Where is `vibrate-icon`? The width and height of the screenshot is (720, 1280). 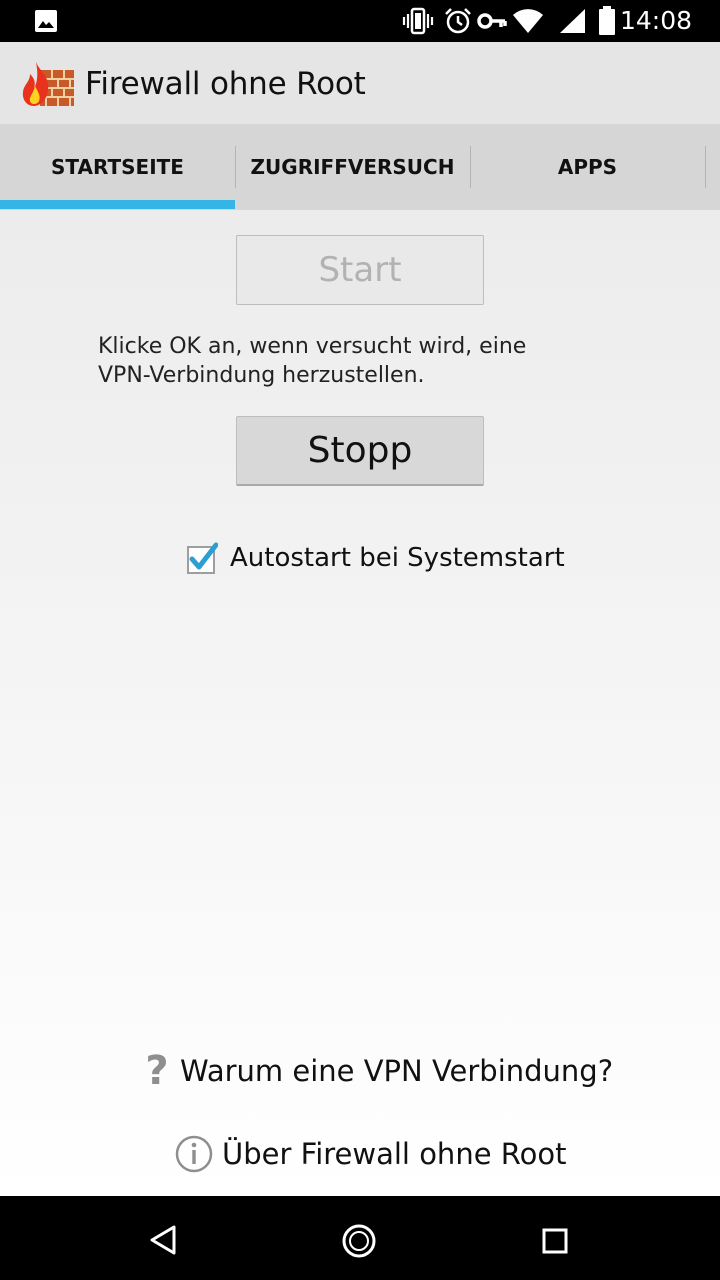
vibrate-icon is located at coordinates (418, 21).